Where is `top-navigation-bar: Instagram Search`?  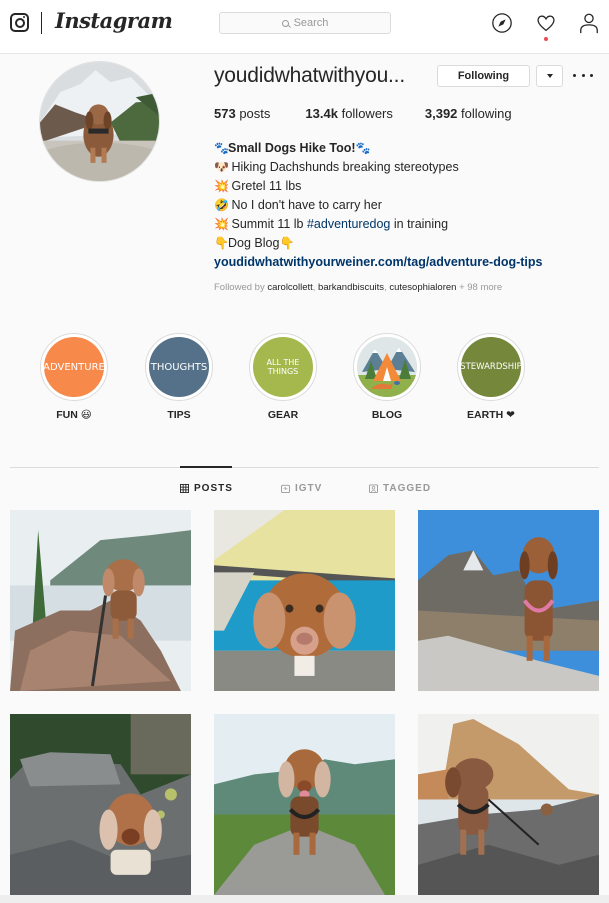
top-navigation-bar: Instagram Search is located at coordinates (304, 27).